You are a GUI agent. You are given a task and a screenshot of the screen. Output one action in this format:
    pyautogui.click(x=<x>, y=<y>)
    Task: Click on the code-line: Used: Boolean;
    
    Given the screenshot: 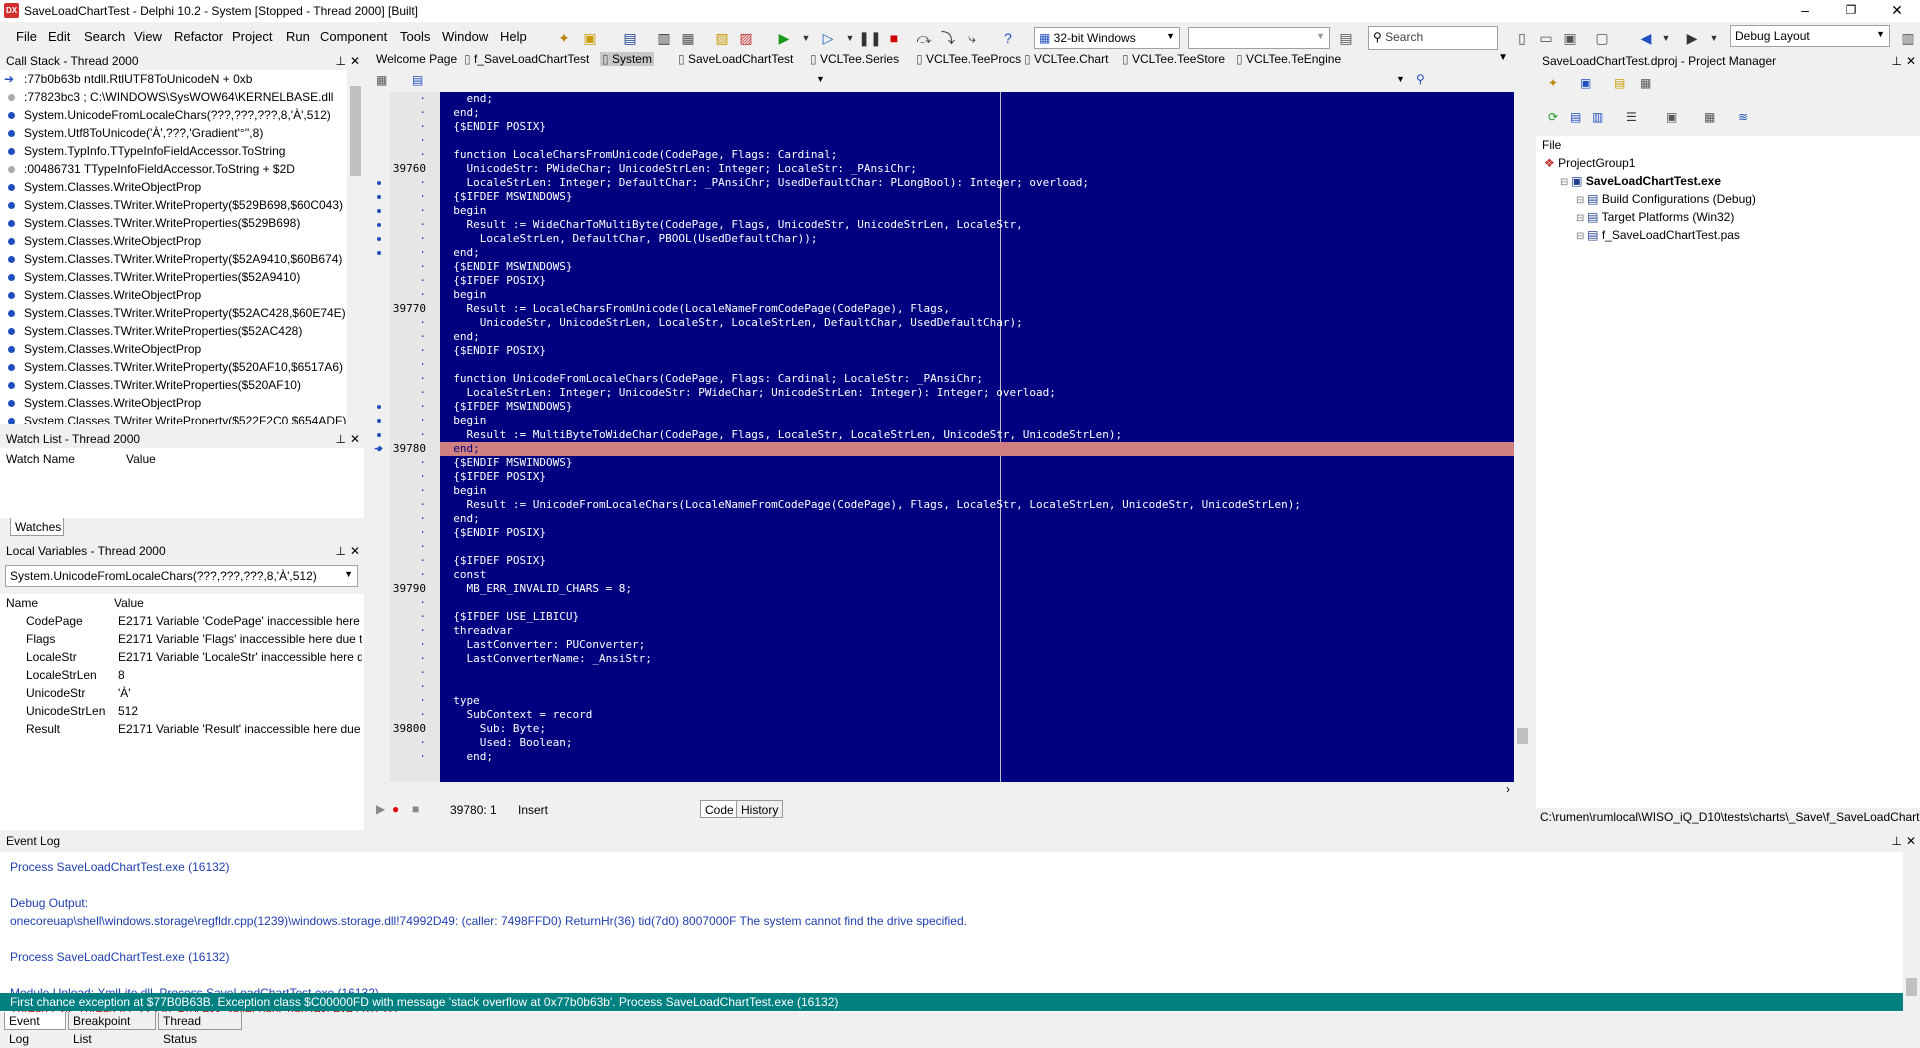 What is the action you would take?
    pyautogui.click(x=977, y=743)
    